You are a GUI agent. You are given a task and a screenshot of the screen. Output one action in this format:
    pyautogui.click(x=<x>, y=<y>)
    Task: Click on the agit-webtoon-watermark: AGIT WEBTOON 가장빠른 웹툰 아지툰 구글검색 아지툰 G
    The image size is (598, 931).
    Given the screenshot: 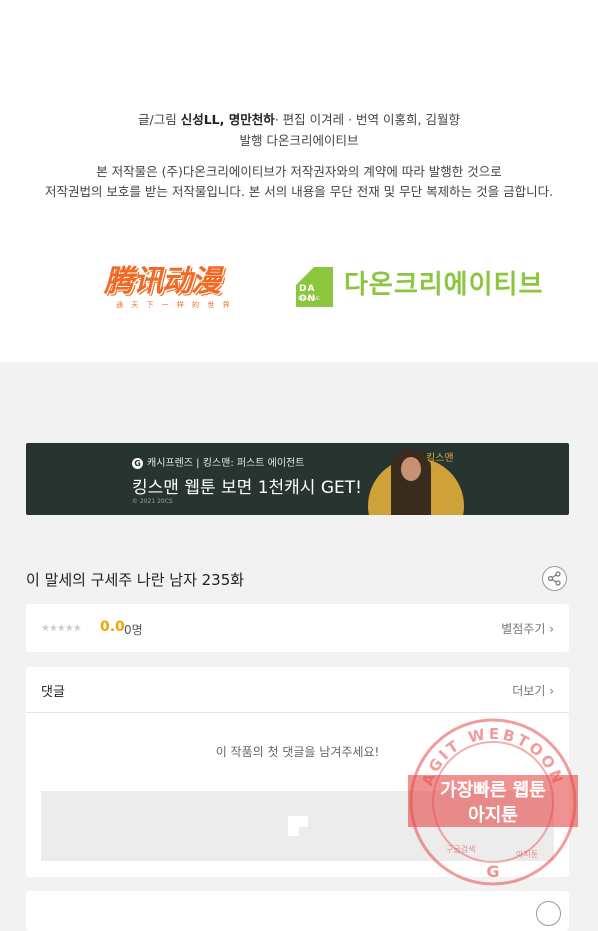 What is the action you would take?
    pyautogui.click(x=493, y=802)
    